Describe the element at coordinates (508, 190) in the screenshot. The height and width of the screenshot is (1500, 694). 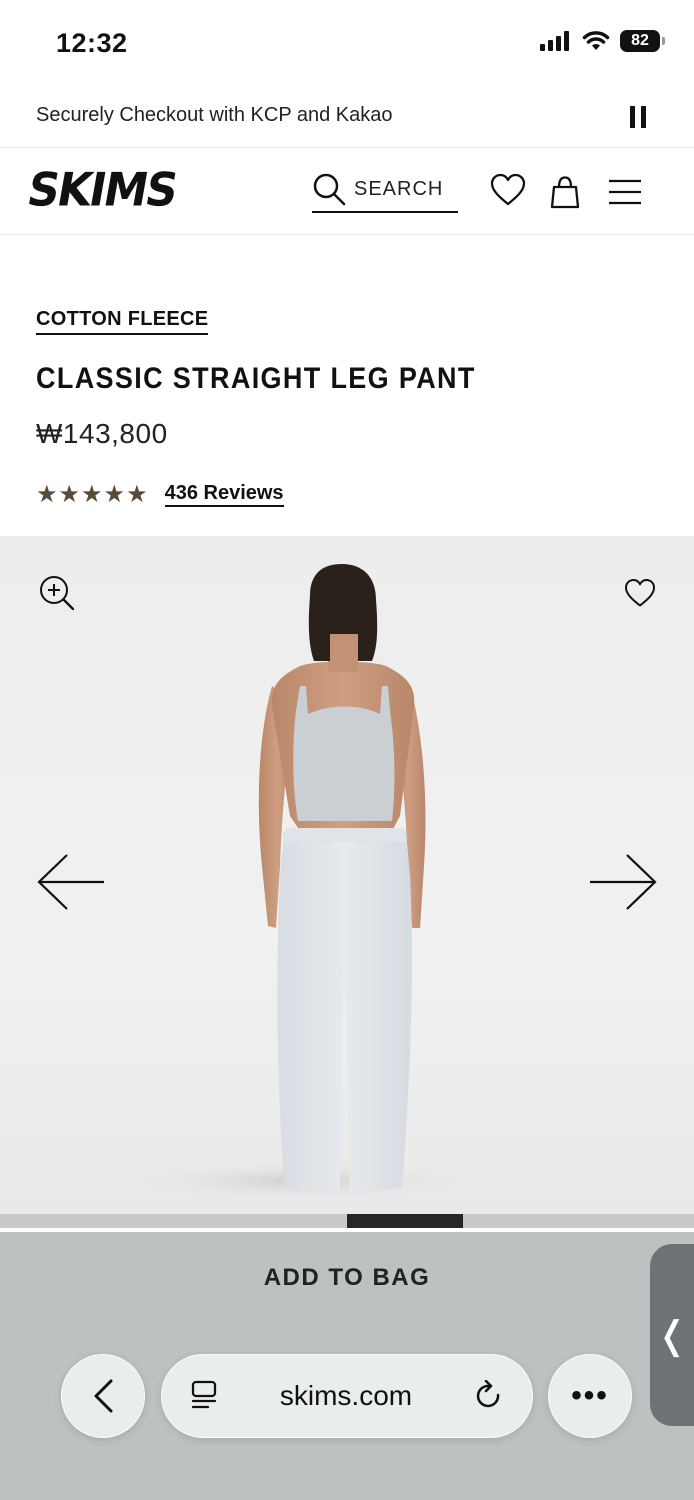
I see `wishlist-heart-icon` at that location.